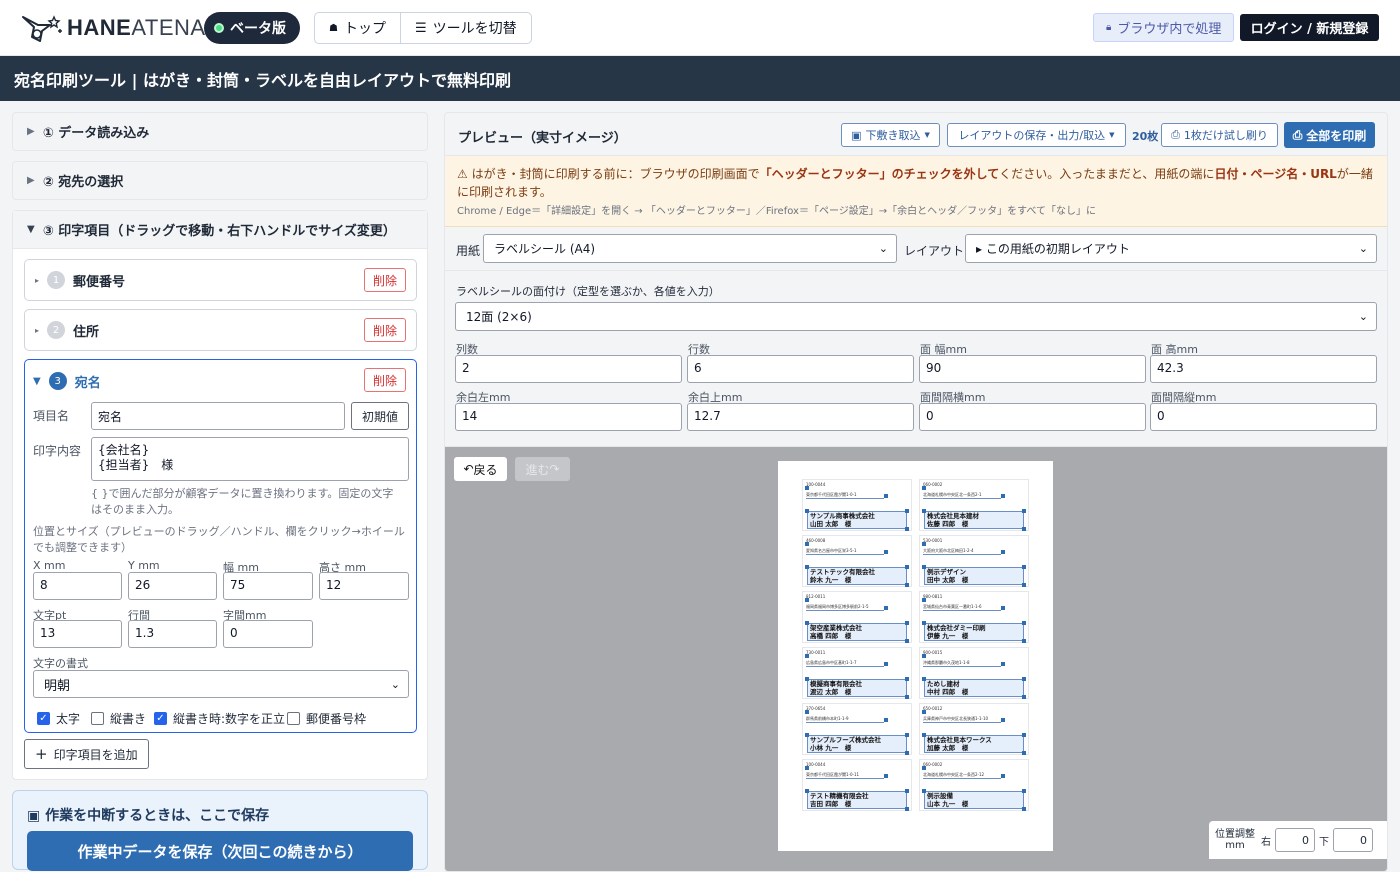 This screenshot has height=872, width=1400. Describe the element at coordinates (857, 561) in the screenshot. I see `label-cell: 460-0008 愛知県名古屋市中区栄3-5-1 テストテック有限会社 鈴木 九一 様` at that location.